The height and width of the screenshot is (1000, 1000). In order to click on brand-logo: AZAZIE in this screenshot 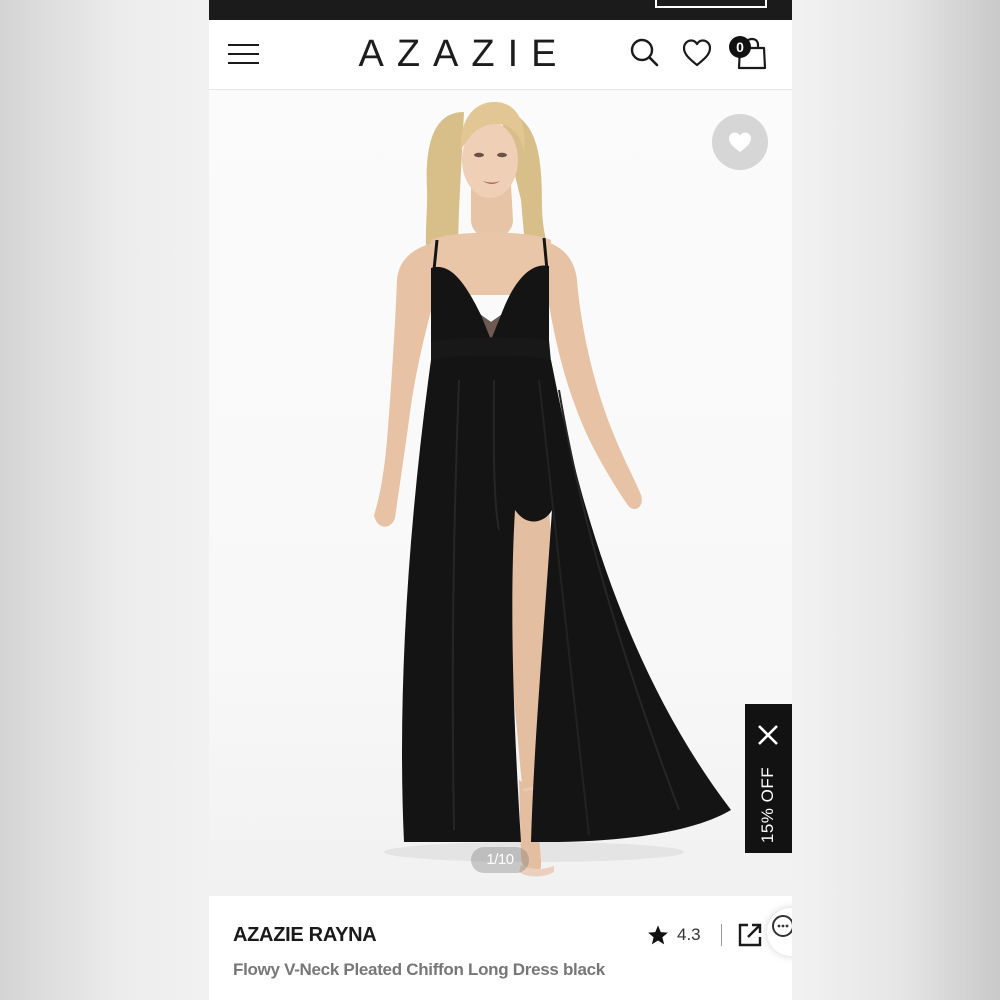, I will do `click(457, 54)`.